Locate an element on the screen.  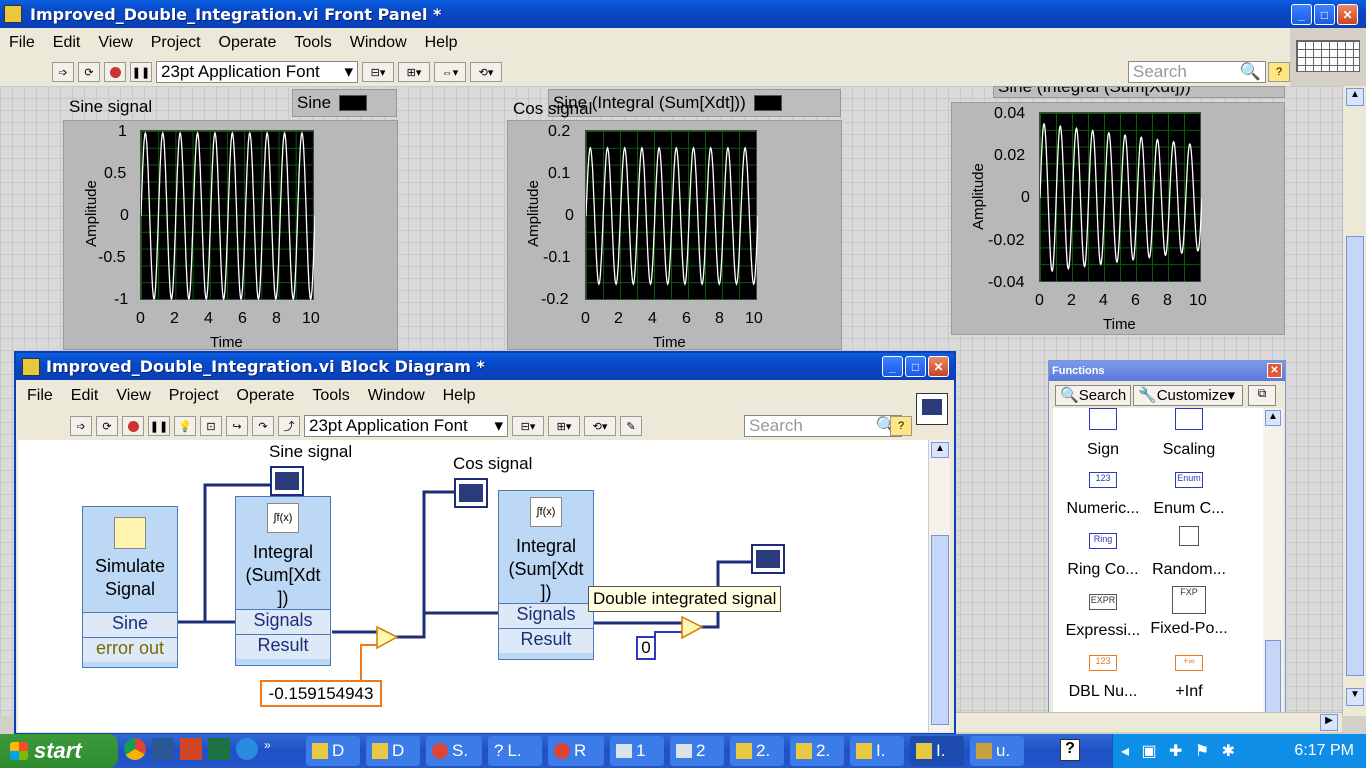
start-label: start is located at coordinates (58, 750).